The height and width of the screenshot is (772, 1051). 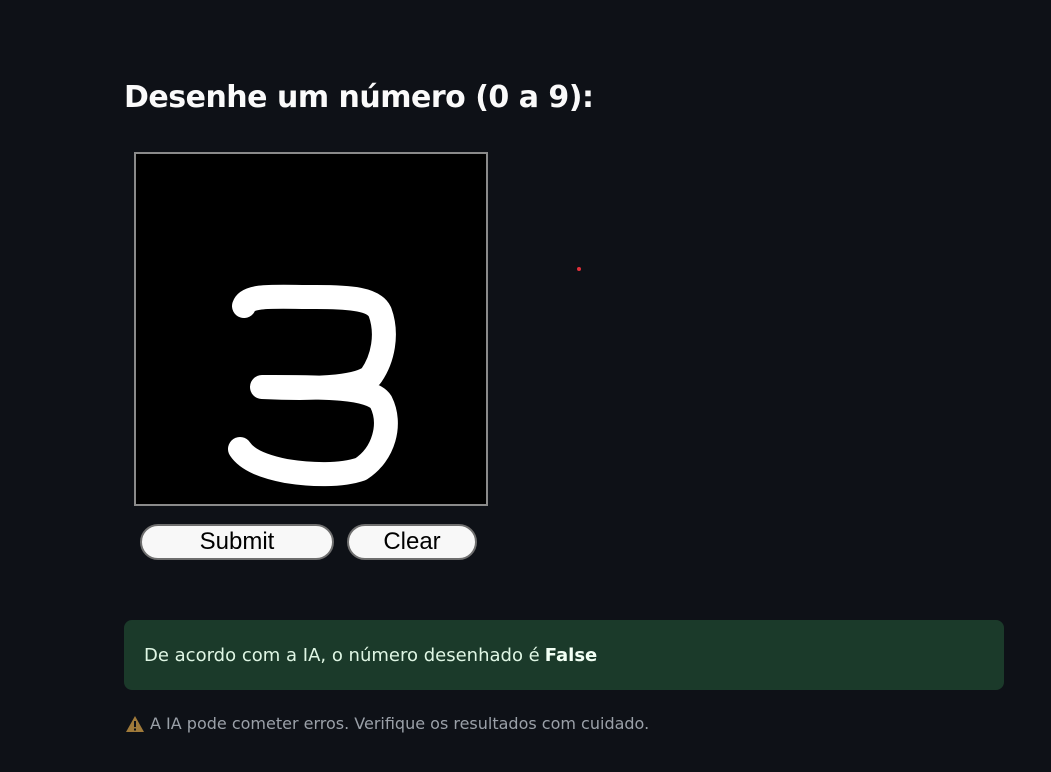 What do you see at coordinates (579, 269) in the screenshot?
I see `cursor-dot` at bounding box center [579, 269].